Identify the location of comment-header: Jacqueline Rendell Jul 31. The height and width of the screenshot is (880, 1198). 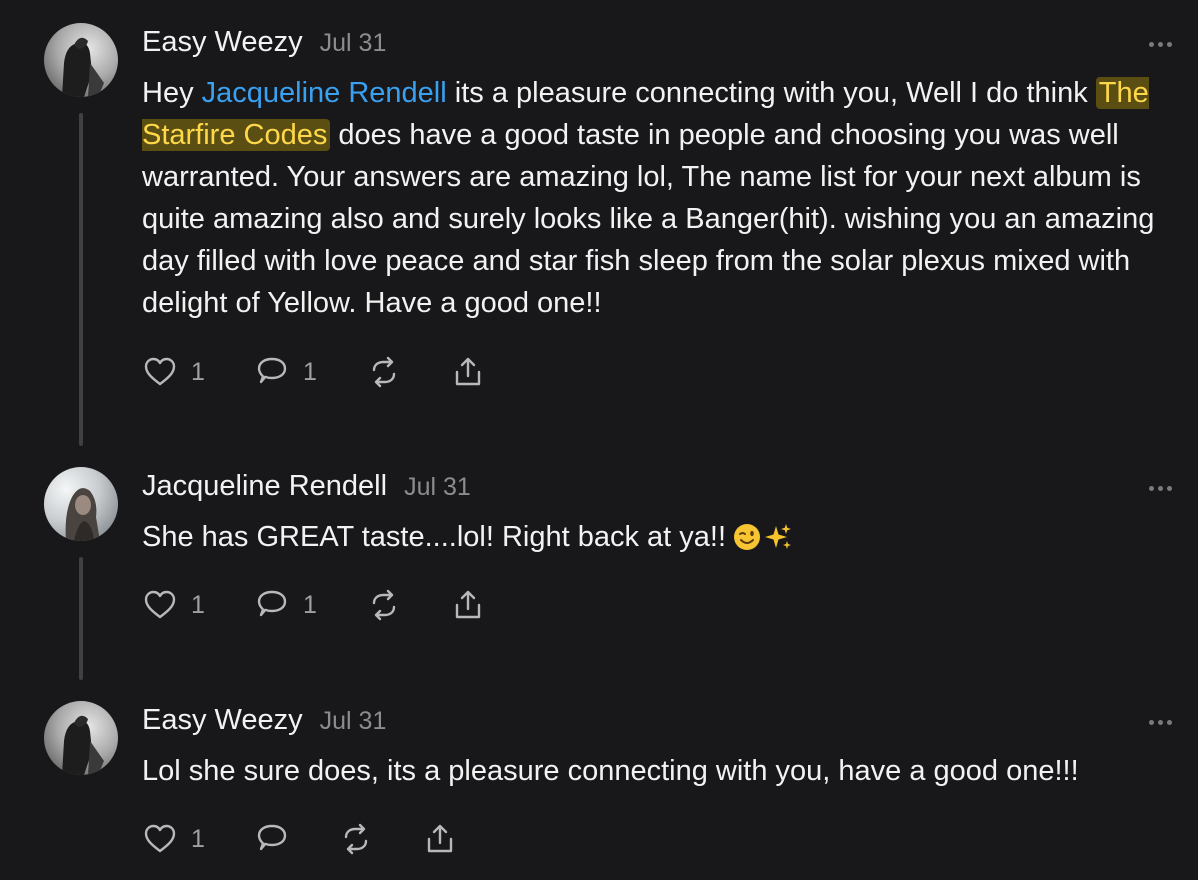
(306, 490).